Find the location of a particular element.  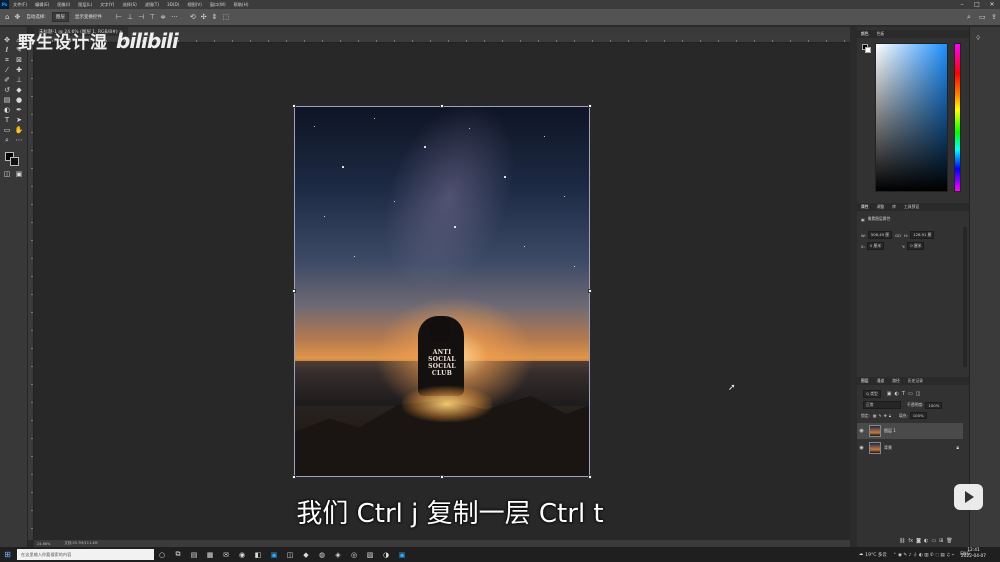

chrome-icon: ◎ is located at coordinates (354, 555).